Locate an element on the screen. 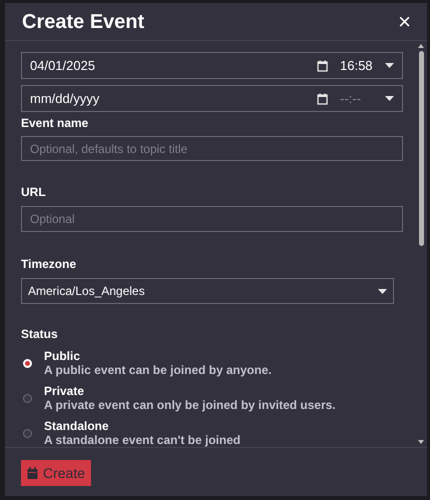  field-label: Event name is located at coordinates (55, 123).